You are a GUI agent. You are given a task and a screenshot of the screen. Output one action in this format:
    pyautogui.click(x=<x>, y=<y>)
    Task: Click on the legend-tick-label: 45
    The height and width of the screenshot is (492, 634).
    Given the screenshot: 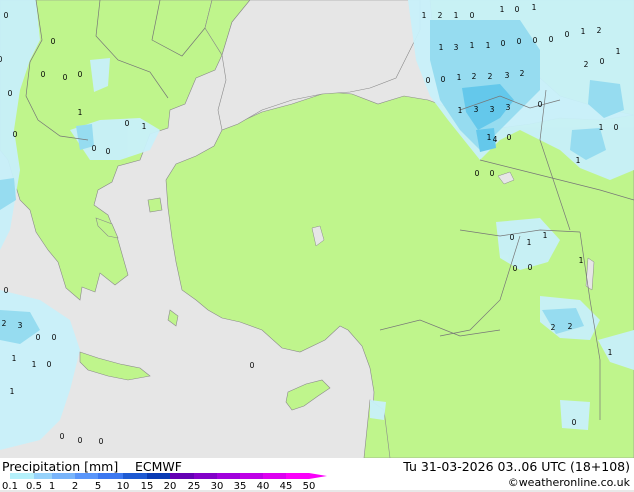 What is the action you would take?
    pyautogui.click(x=286, y=486)
    